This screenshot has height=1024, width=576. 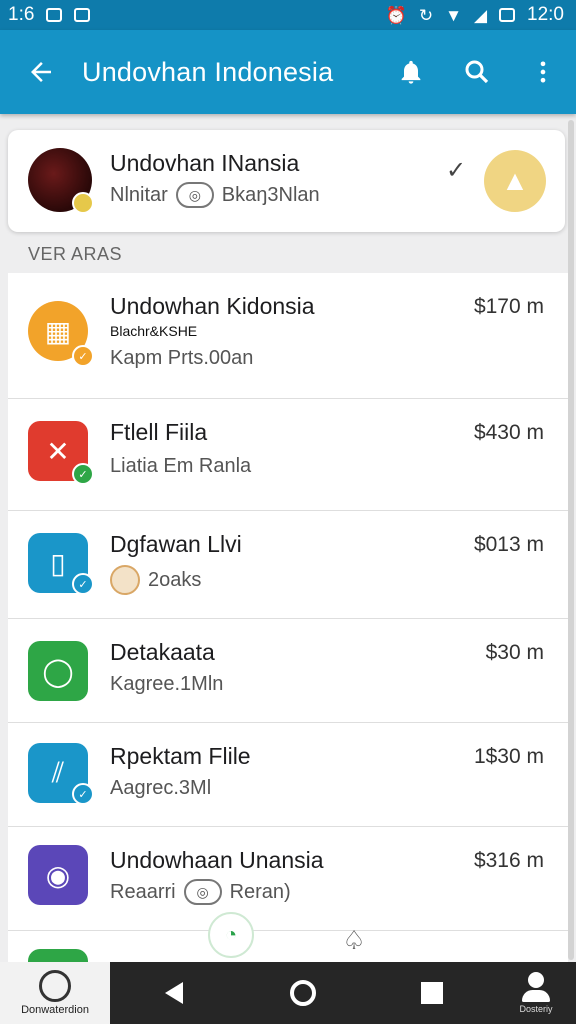 I want to click on list-item-note: Blachr&KSHE, so click(x=154, y=331).